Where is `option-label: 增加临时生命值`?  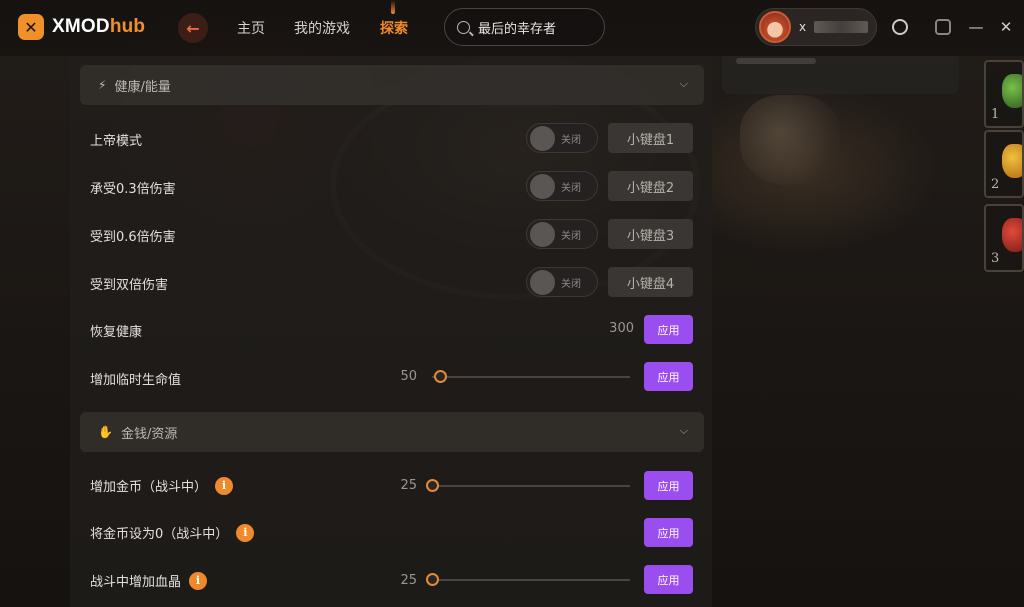 option-label: 增加临时生命值 is located at coordinates (136, 380).